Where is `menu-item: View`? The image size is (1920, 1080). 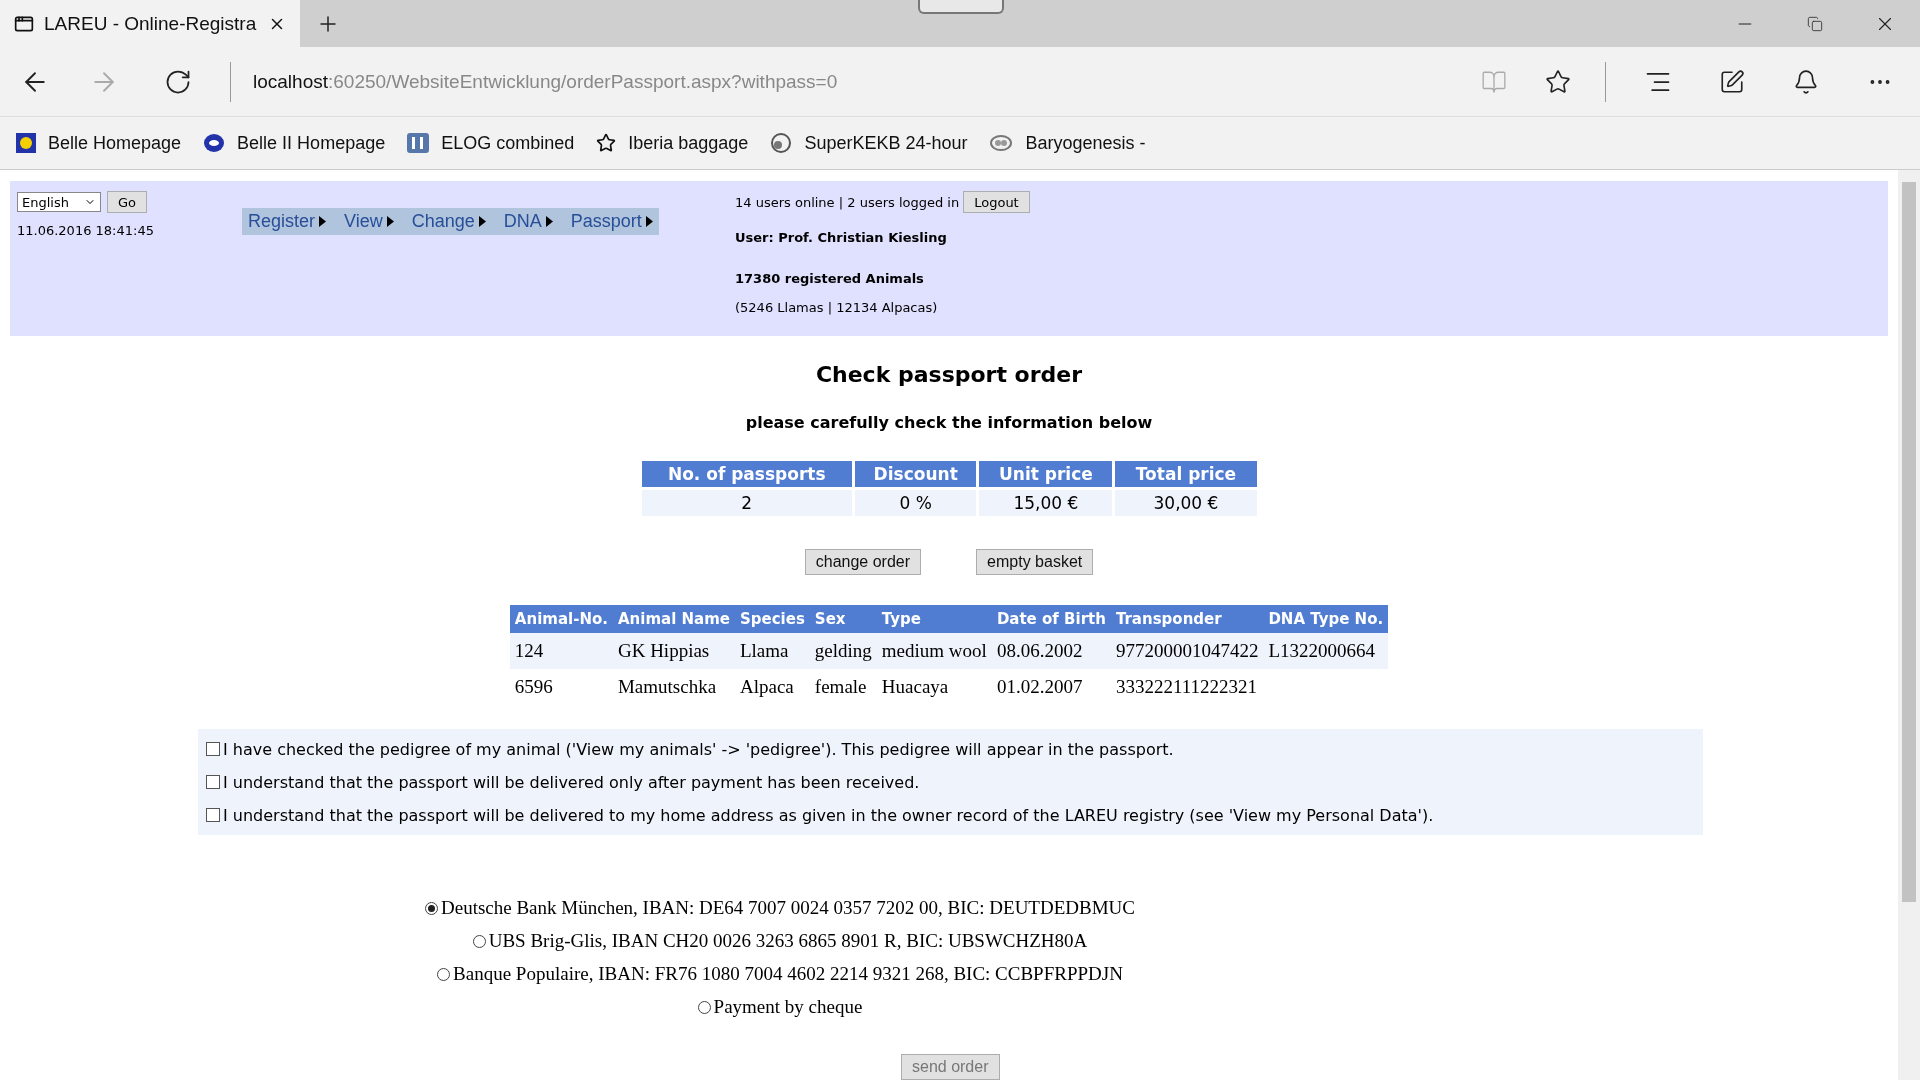 menu-item: View is located at coordinates (369, 221).